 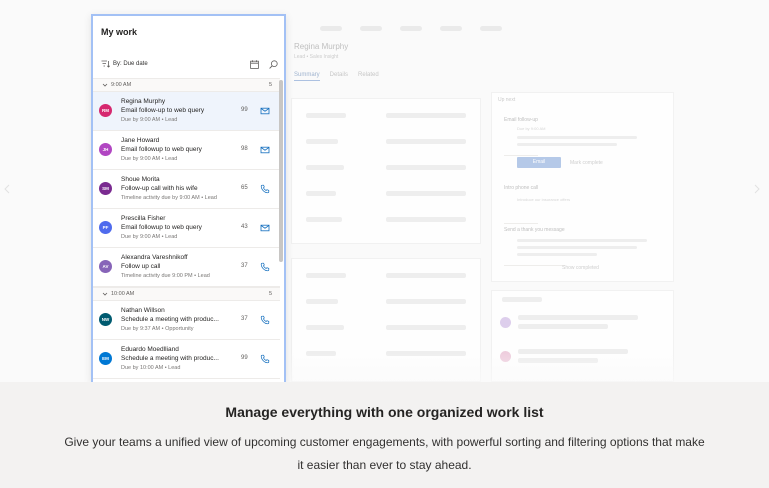 I want to click on item-score: 43, so click(x=244, y=227).